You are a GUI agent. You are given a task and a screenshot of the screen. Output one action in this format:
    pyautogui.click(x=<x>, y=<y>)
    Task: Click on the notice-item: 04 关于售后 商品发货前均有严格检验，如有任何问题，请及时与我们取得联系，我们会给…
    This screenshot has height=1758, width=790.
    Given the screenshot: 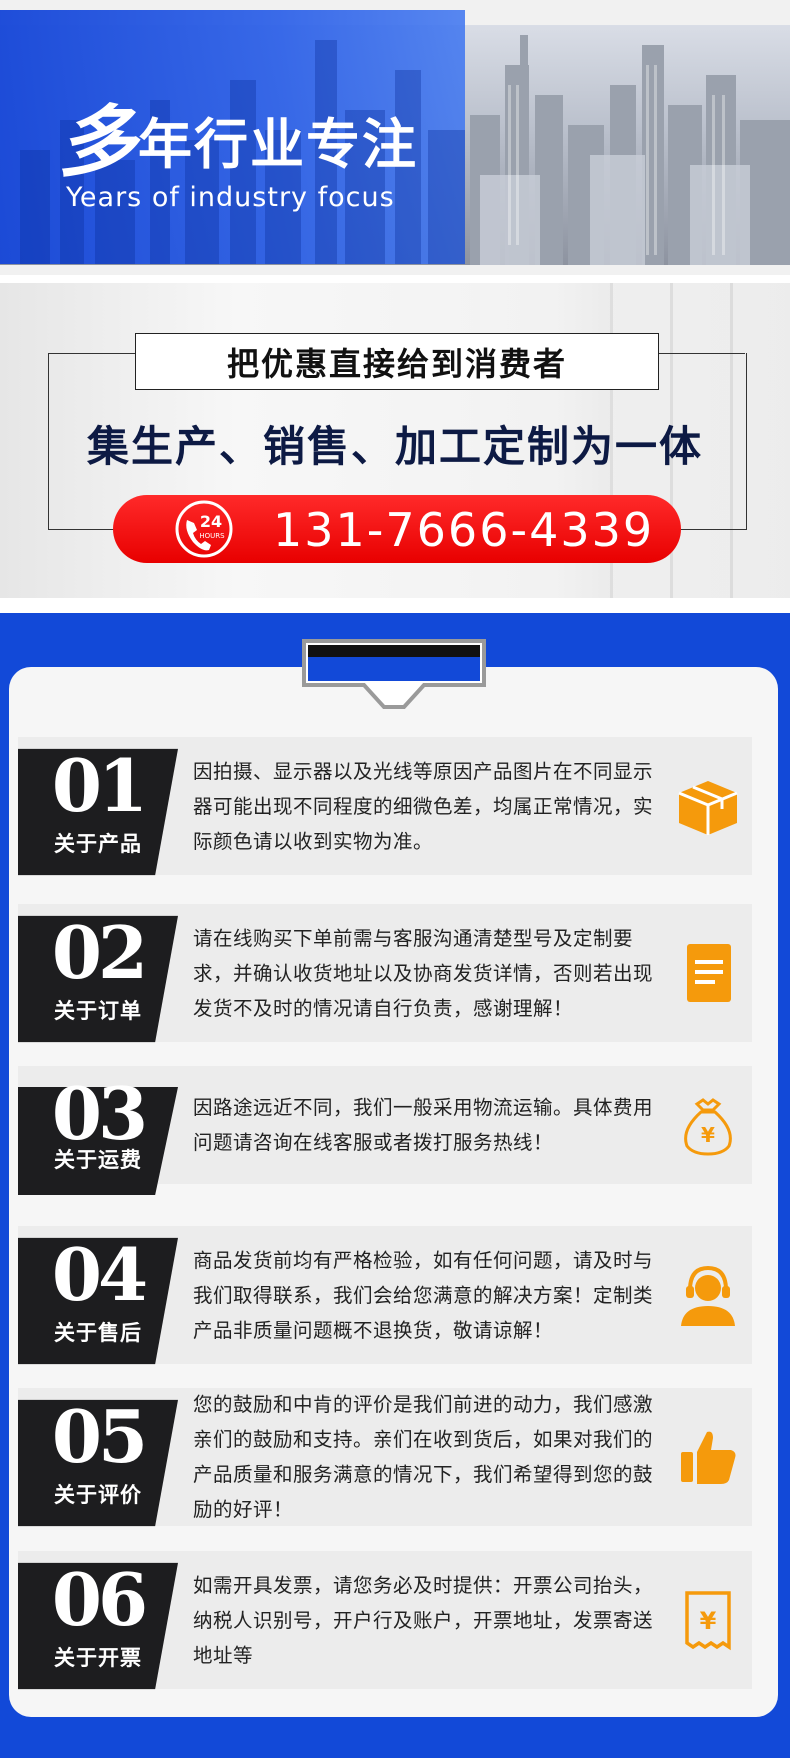 What is the action you would take?
    pyautogui.click(x=385, y=1295)
    